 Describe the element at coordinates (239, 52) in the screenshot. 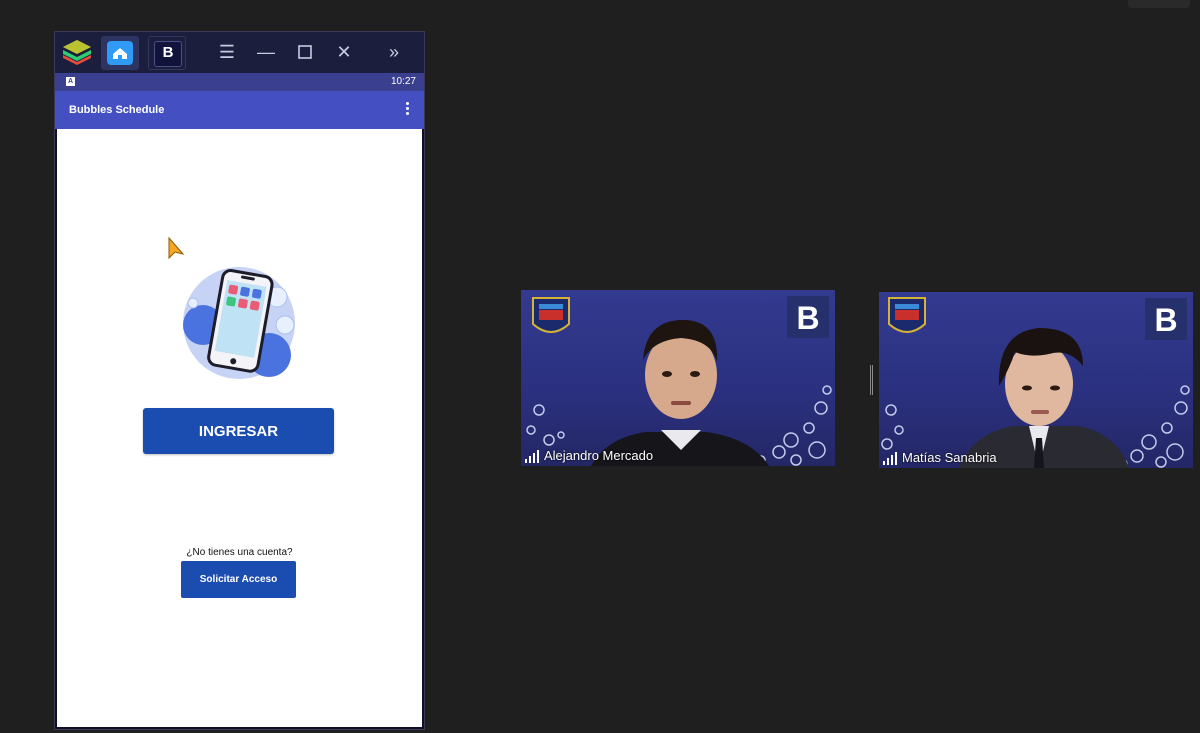

I see `emulator-title-bar: B ☰ — ✕ »` at that location.